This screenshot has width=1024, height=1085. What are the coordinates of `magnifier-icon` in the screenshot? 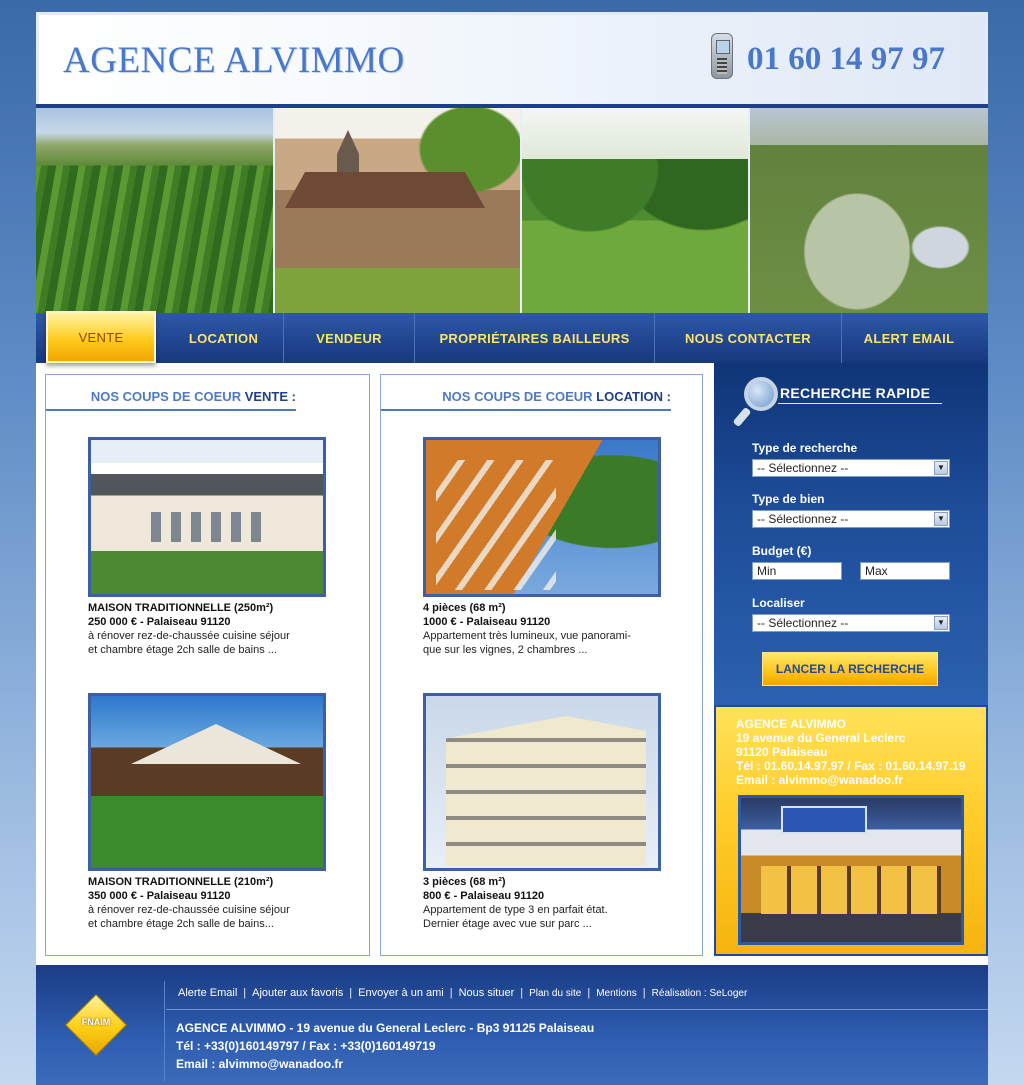 It's located at (757, 403).